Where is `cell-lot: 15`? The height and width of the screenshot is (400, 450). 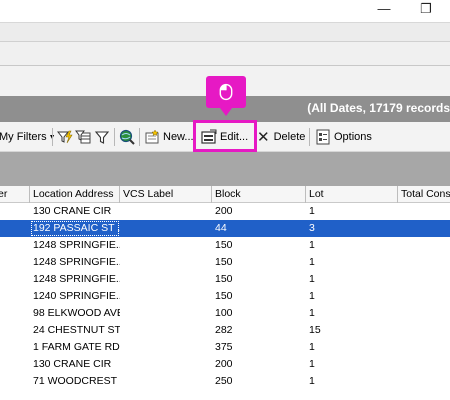 cell-lot: 15 is located at coordinates (315, 330).